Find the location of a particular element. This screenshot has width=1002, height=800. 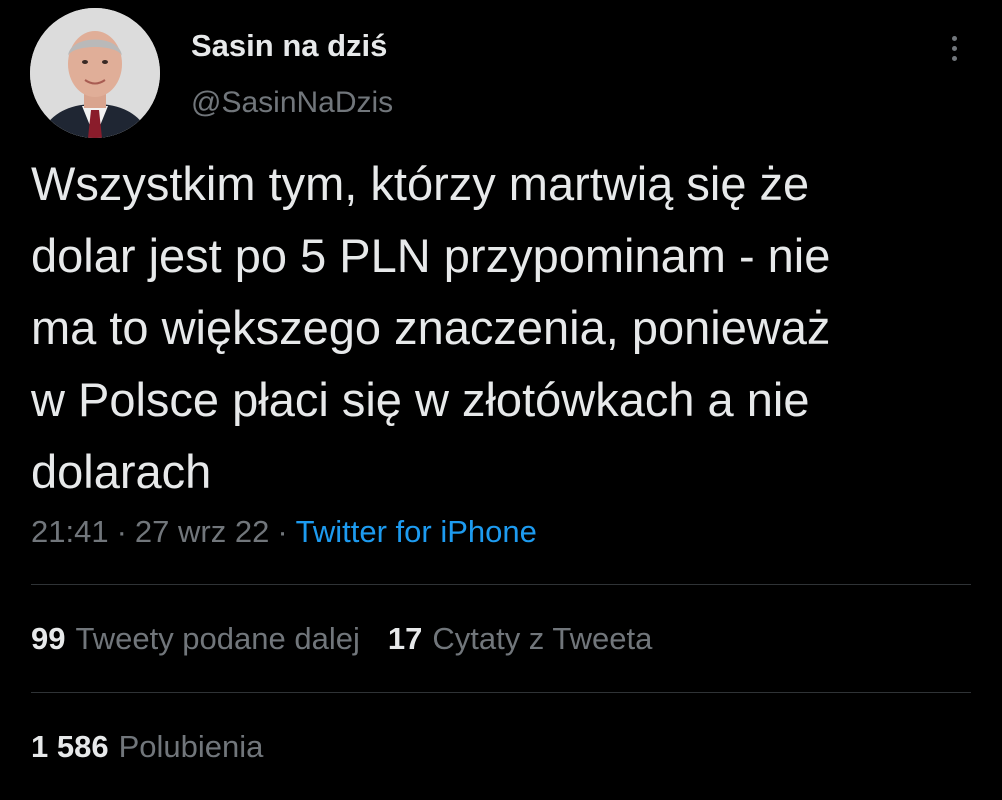

quotes-label: Cytaty z Tweeta is located at coordinates (542, 638).